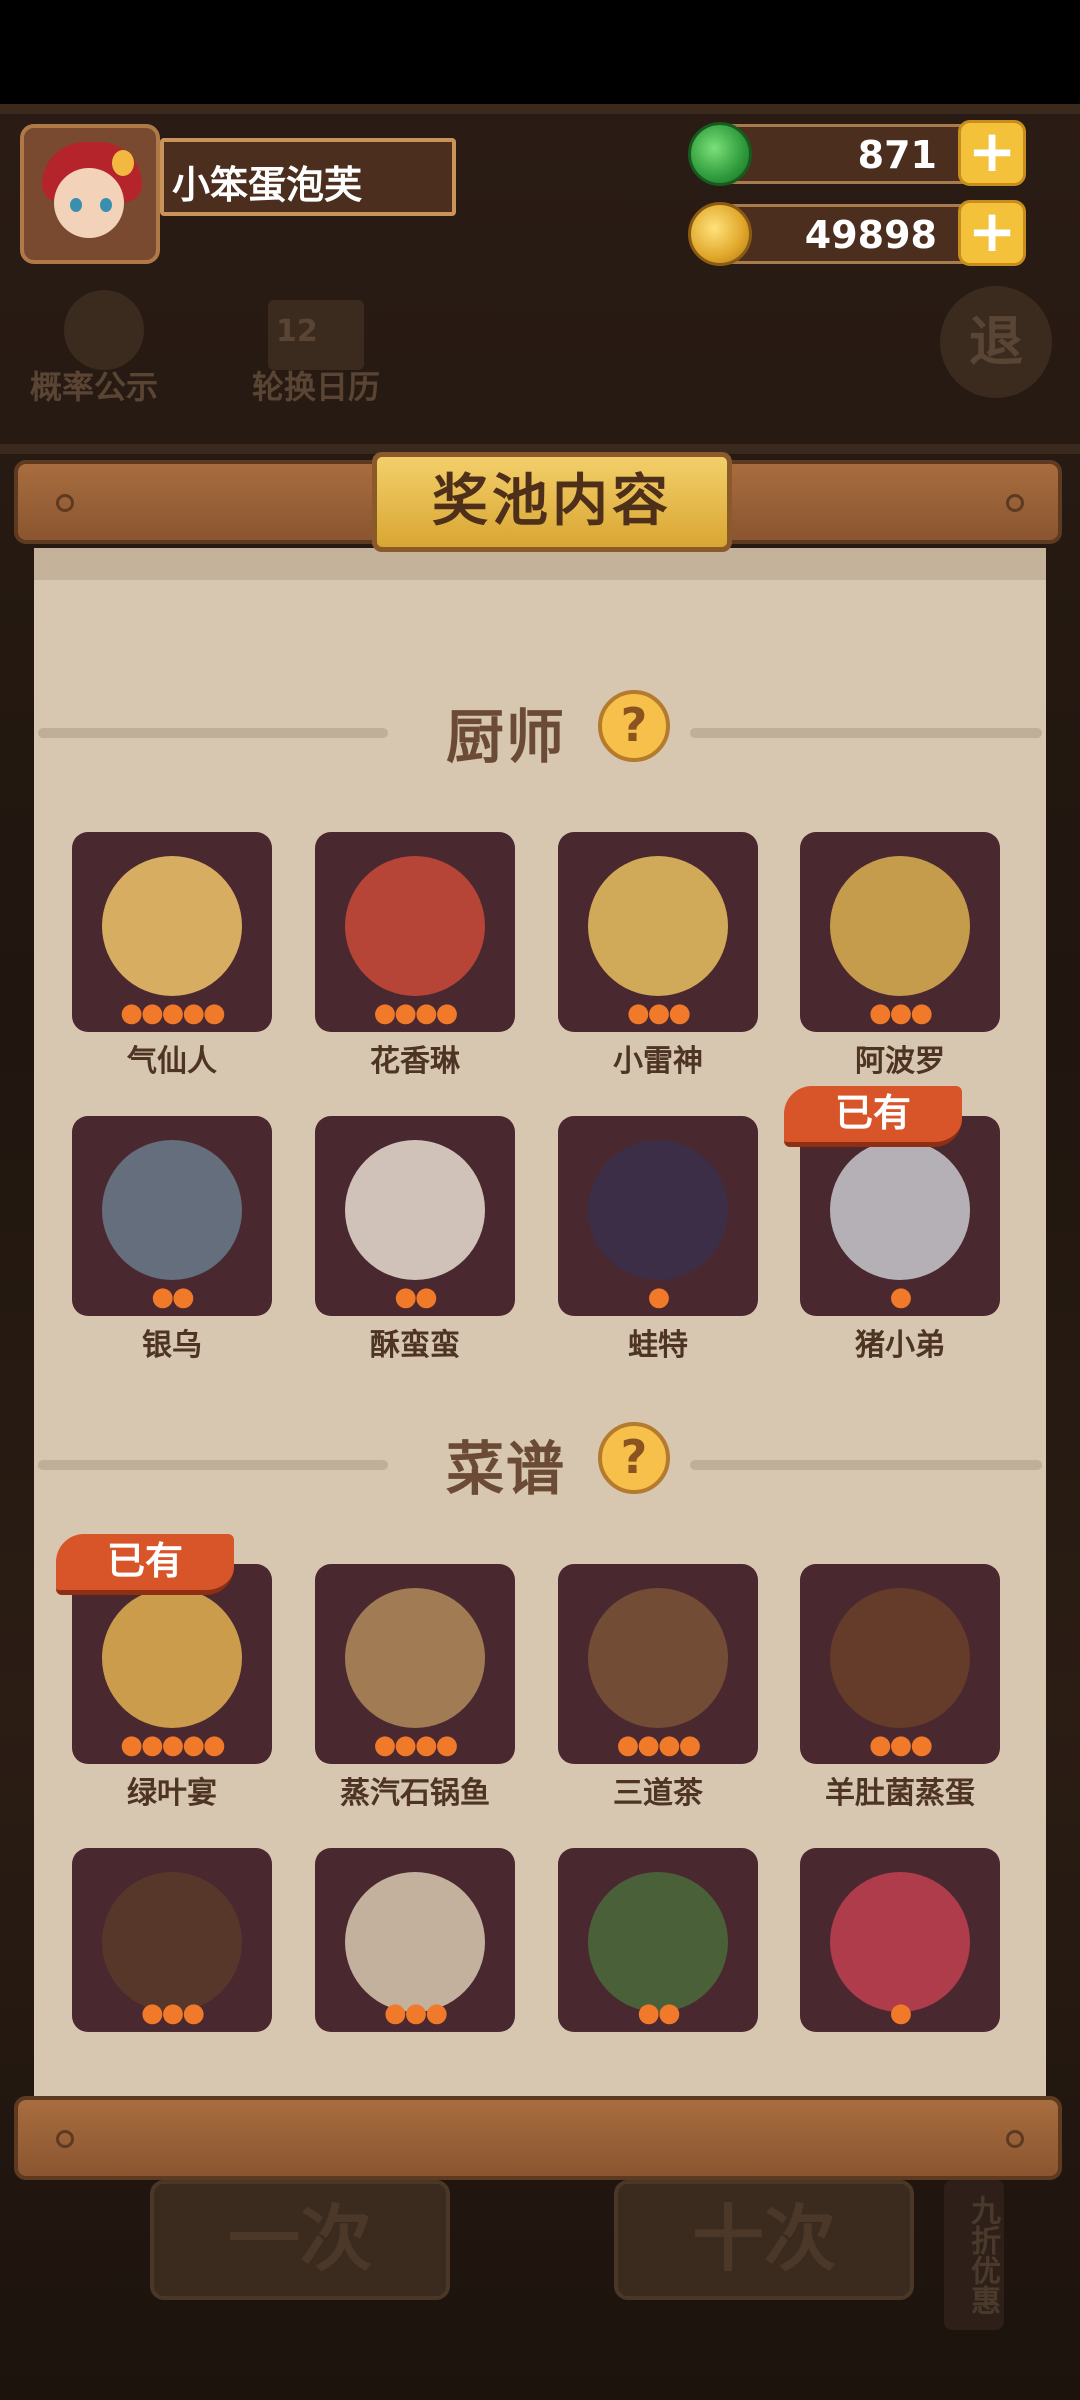  What do you see at coordinates (94, 385) in the screenshot?
I see `probability-label: 概率公示` at bounding box center [94, 385].